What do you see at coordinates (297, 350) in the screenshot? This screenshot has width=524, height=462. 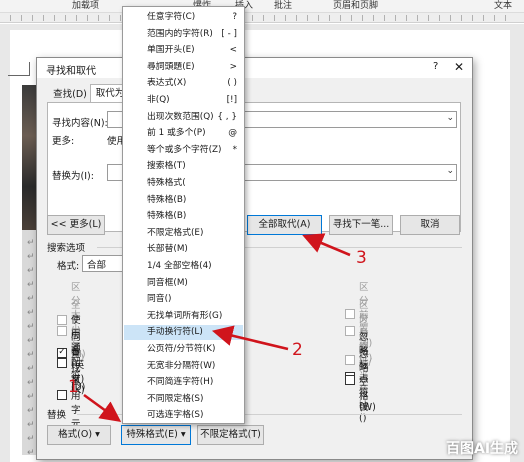 I see `annotation-number-2: 2` at bounding box center [297, 350].